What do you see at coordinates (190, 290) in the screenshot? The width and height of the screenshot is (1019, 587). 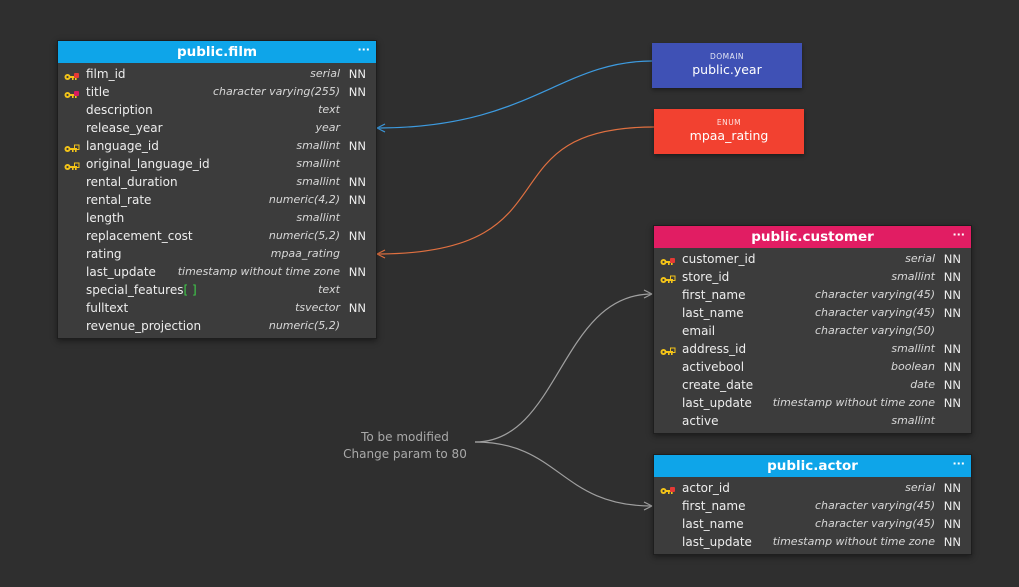 I see `array-brackets: [ ]` at bounding box center [190, 290].